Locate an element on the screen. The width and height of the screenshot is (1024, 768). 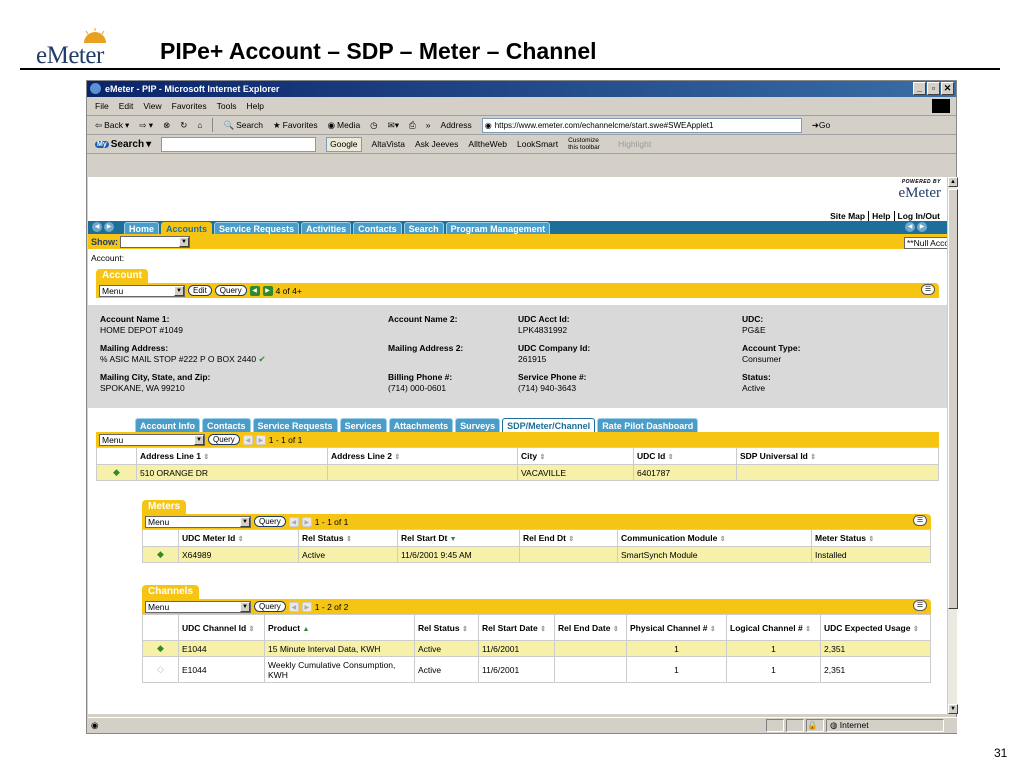
tab-search: Search is located at coordinates (423, 228).